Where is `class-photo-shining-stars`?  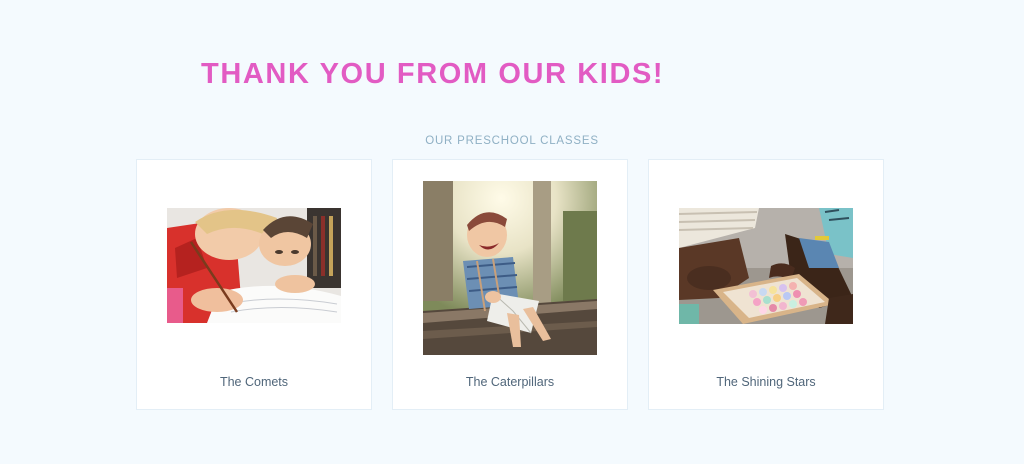
class-photo-shining-stars is located at coordinates (766, 266).